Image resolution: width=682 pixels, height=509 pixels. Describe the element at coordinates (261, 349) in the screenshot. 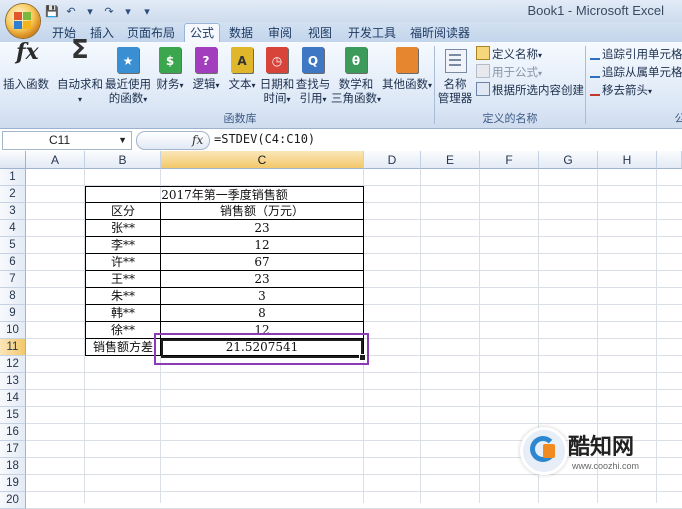

I see `highlight-annotation` at that location.